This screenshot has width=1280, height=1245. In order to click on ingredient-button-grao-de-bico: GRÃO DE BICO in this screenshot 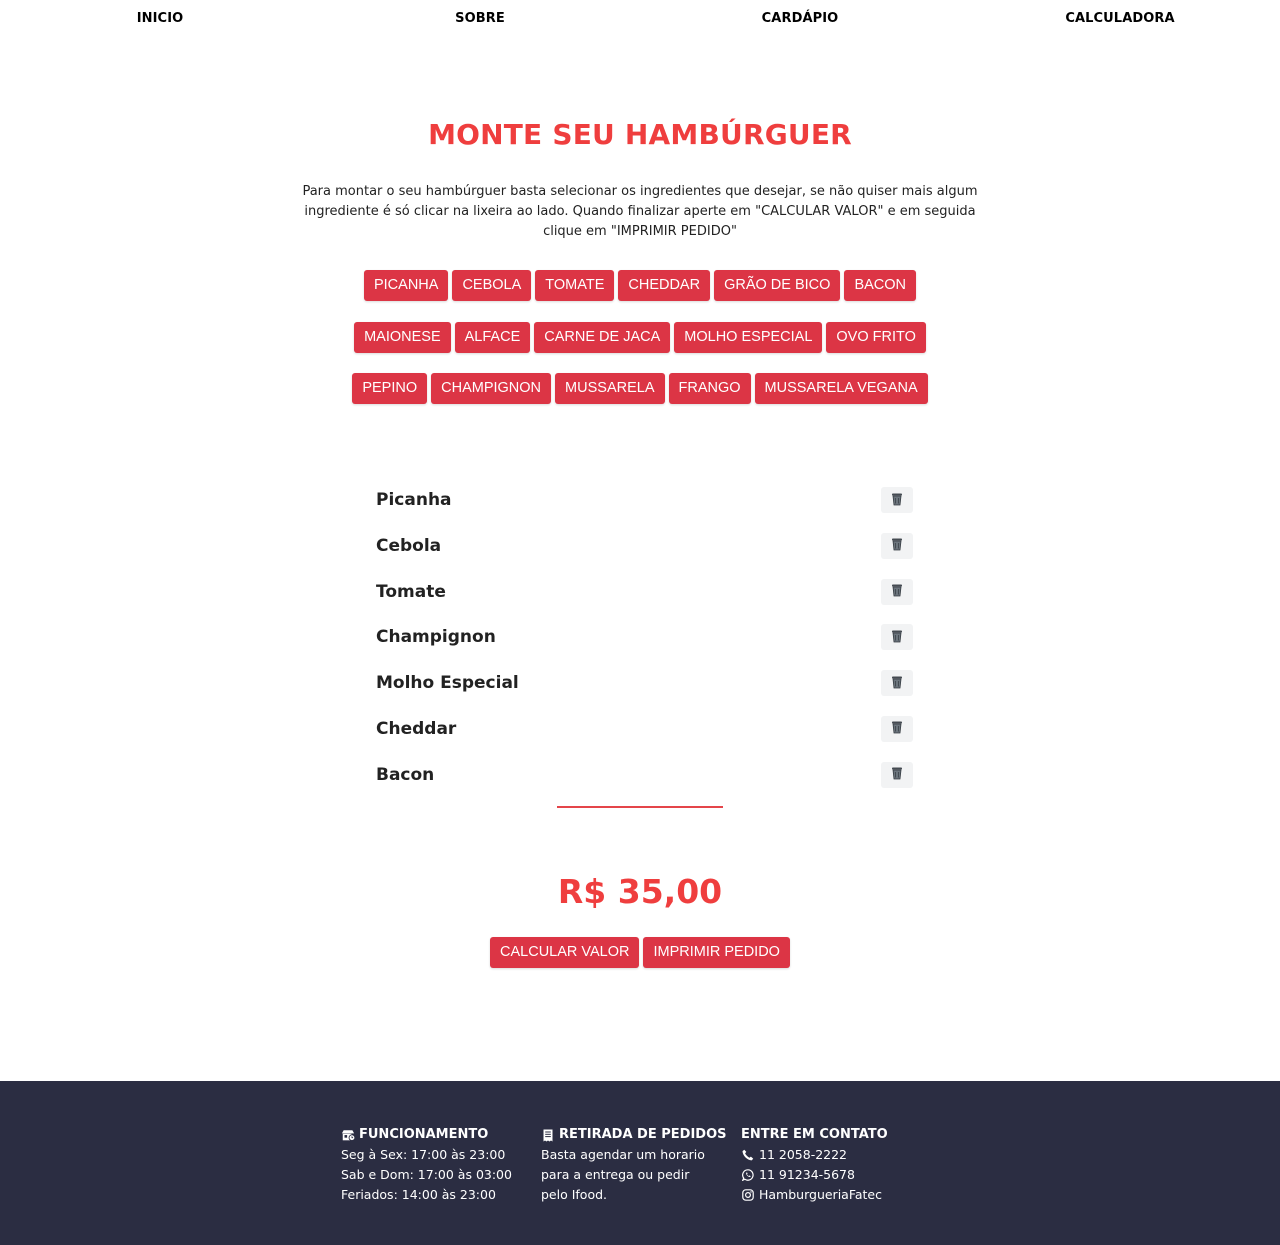, I will do `click(777, 285)`.